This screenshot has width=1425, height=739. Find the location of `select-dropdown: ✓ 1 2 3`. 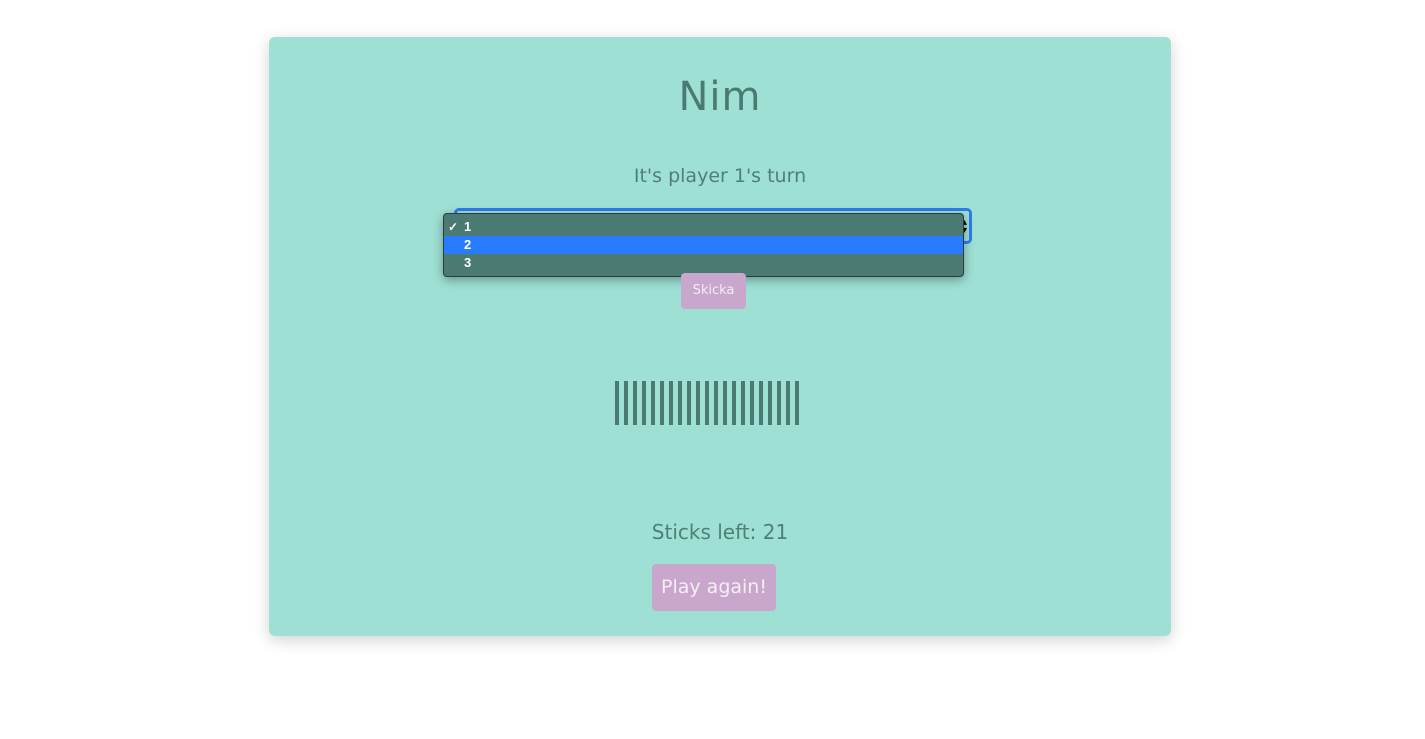

select-dropdown: ✓ 1 2 3 is located at coordinates (703, 245).